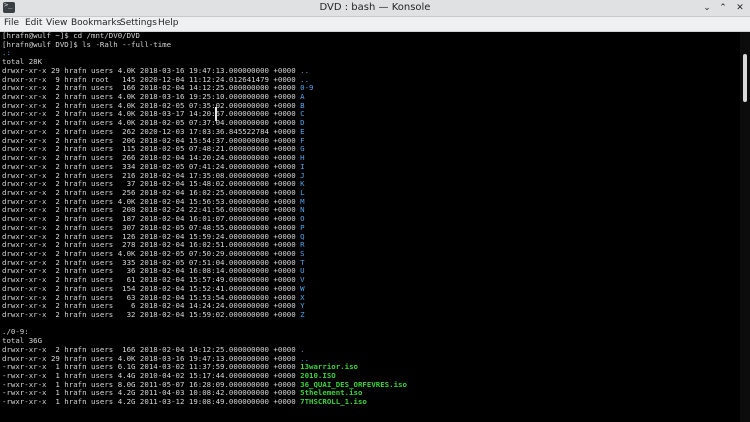  What do you see at coordinates (302, 201) in the screenshot?
I see `directory-name: M` at bounding box center [302, 201].